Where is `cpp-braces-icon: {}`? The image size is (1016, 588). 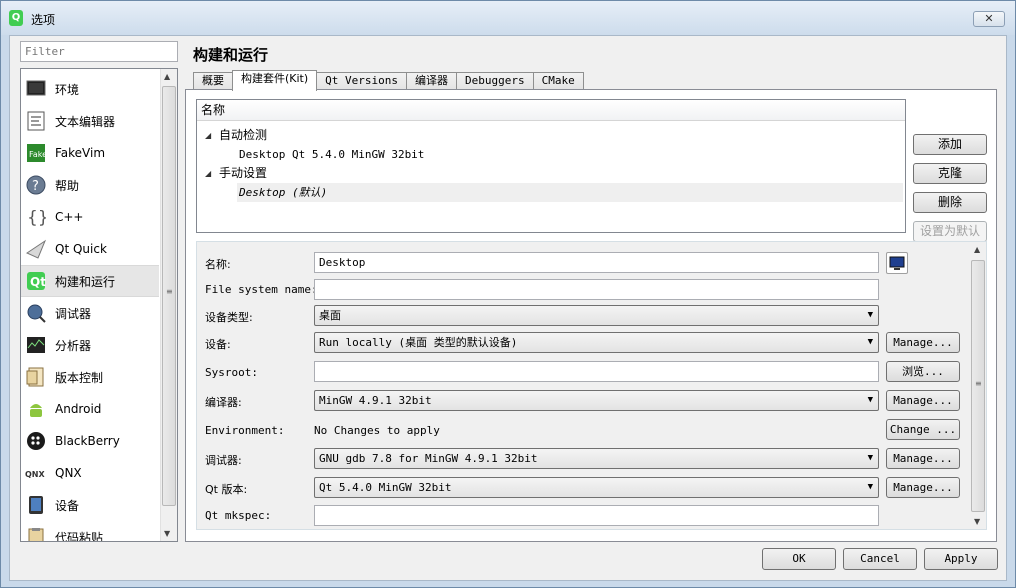 cpp-braces-icon: {} is located at coordinates (36, 217).